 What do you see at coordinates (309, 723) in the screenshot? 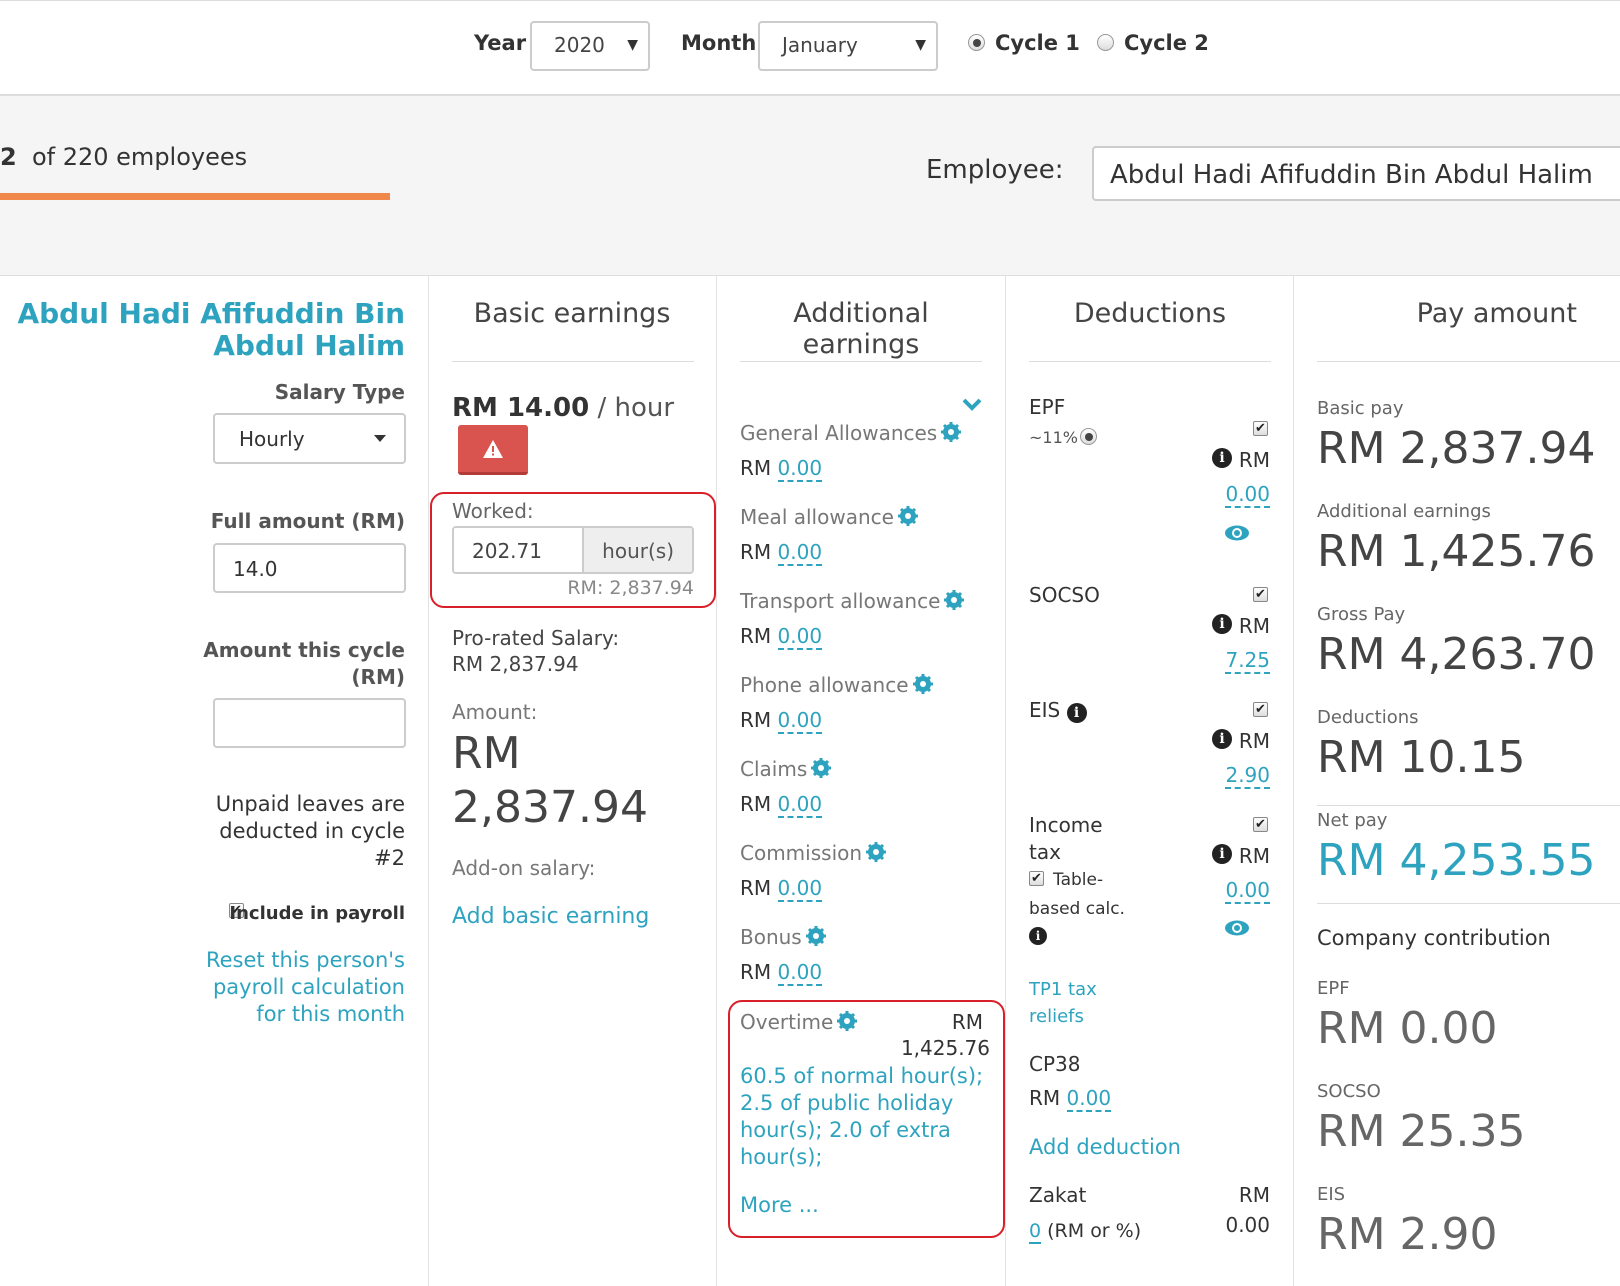
I see `amount-cycle-input` at bounding box center [309, 723].